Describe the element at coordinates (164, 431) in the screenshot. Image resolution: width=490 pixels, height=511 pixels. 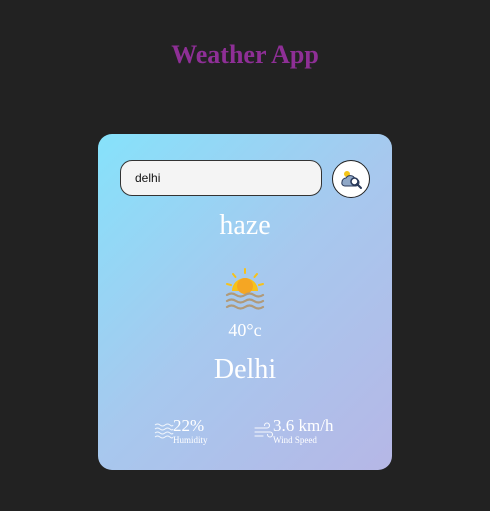
I see `humidity-icon` at that location.